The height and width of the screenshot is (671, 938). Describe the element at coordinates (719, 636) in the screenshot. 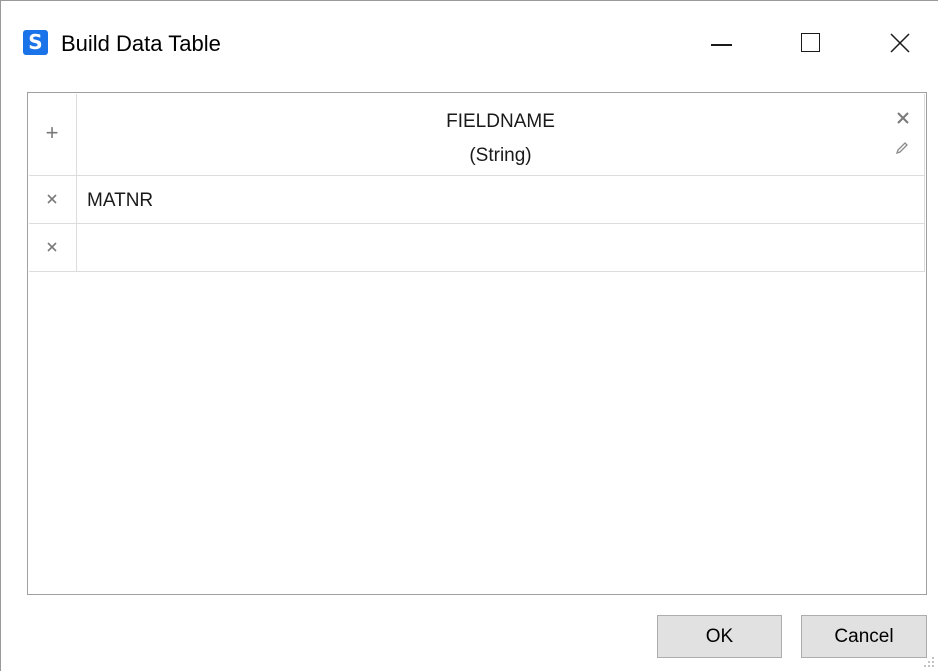

I see `ok-button: OK` at that location.